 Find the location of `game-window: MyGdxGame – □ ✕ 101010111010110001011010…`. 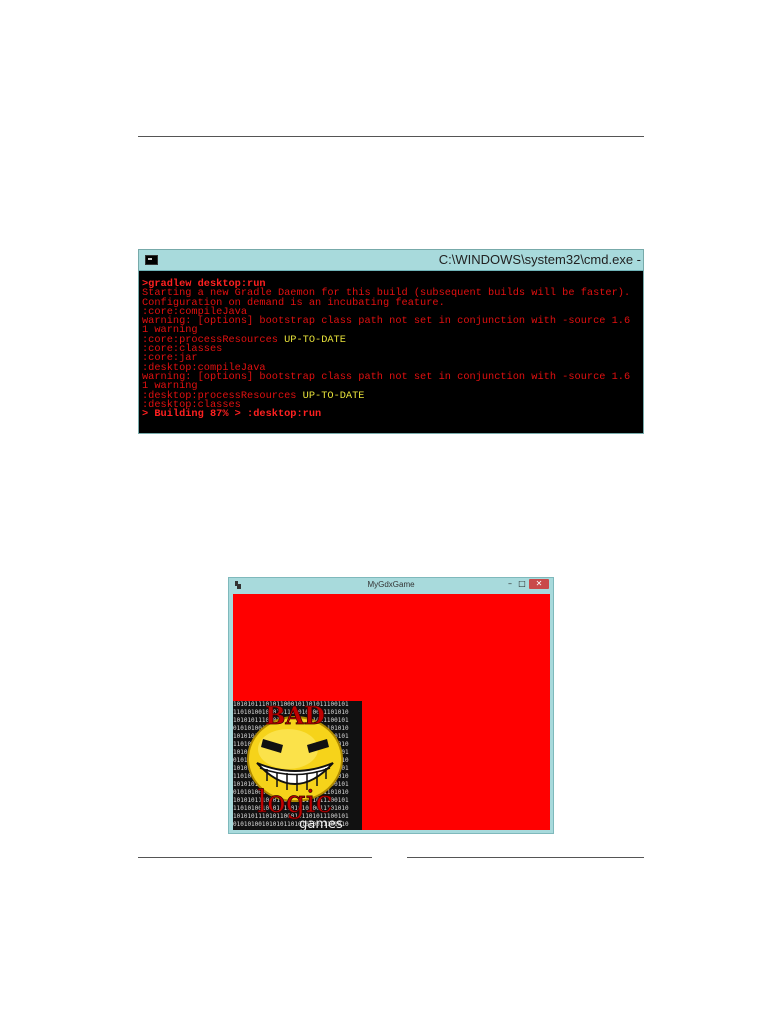

game-window: MyGdxGame – □ ✕ 101010111010110001011010… is located at coordinates (391, 705).